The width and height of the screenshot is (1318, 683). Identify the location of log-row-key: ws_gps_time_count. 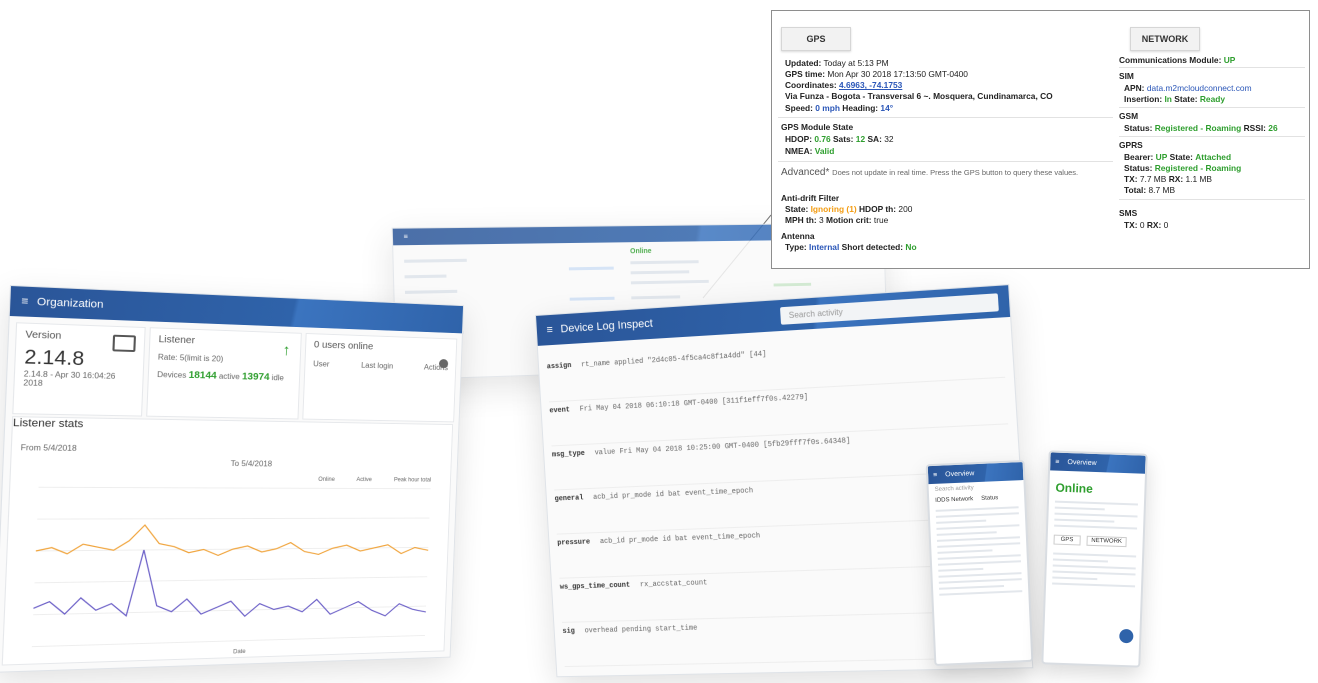
(595, 586).